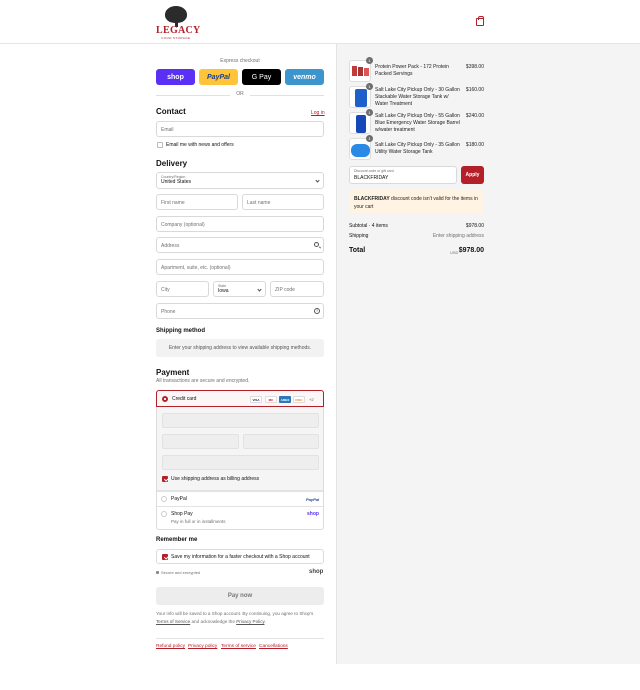  I want to click on refund-policy-link: Refund policy, so click(170, 646).